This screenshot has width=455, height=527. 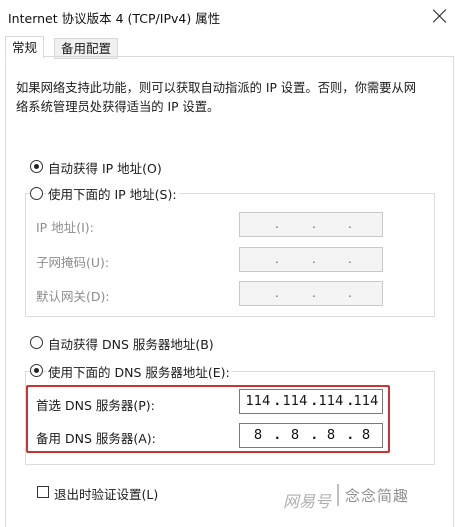 What do you see at coordinates (73, 296) in the screenshot?
I see `default-gateway-label: 默认网关(D):` at bounding box center [73, 296].